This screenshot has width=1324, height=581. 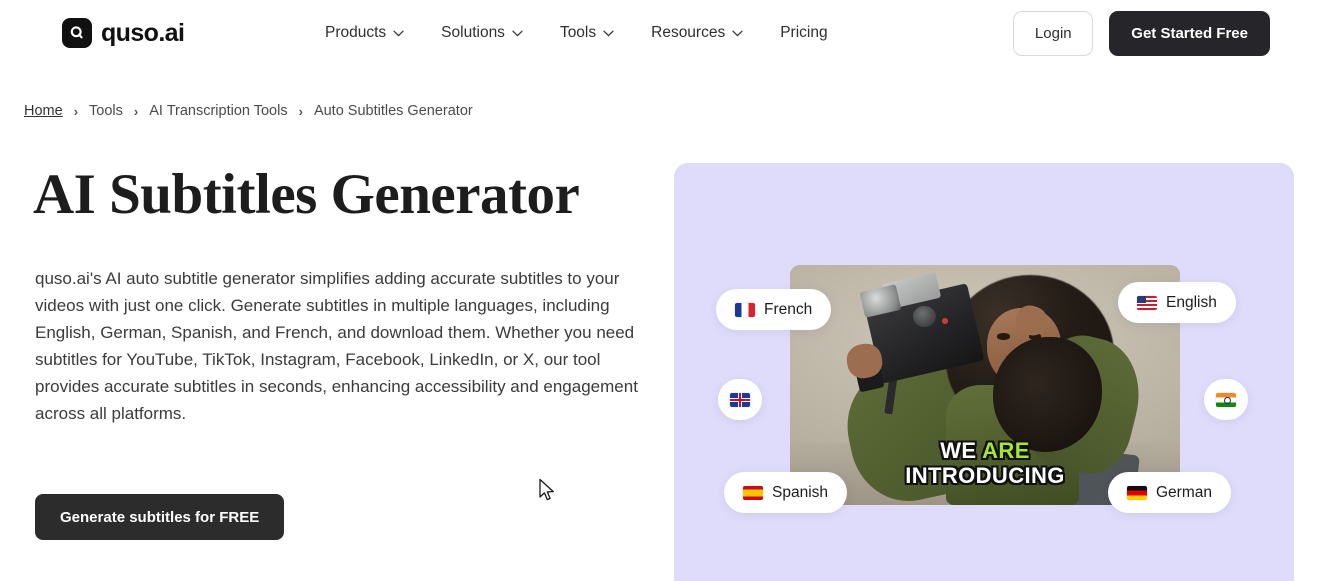 I want to click on brand-logo-link: quso.ai, so click(x=123, y=33).